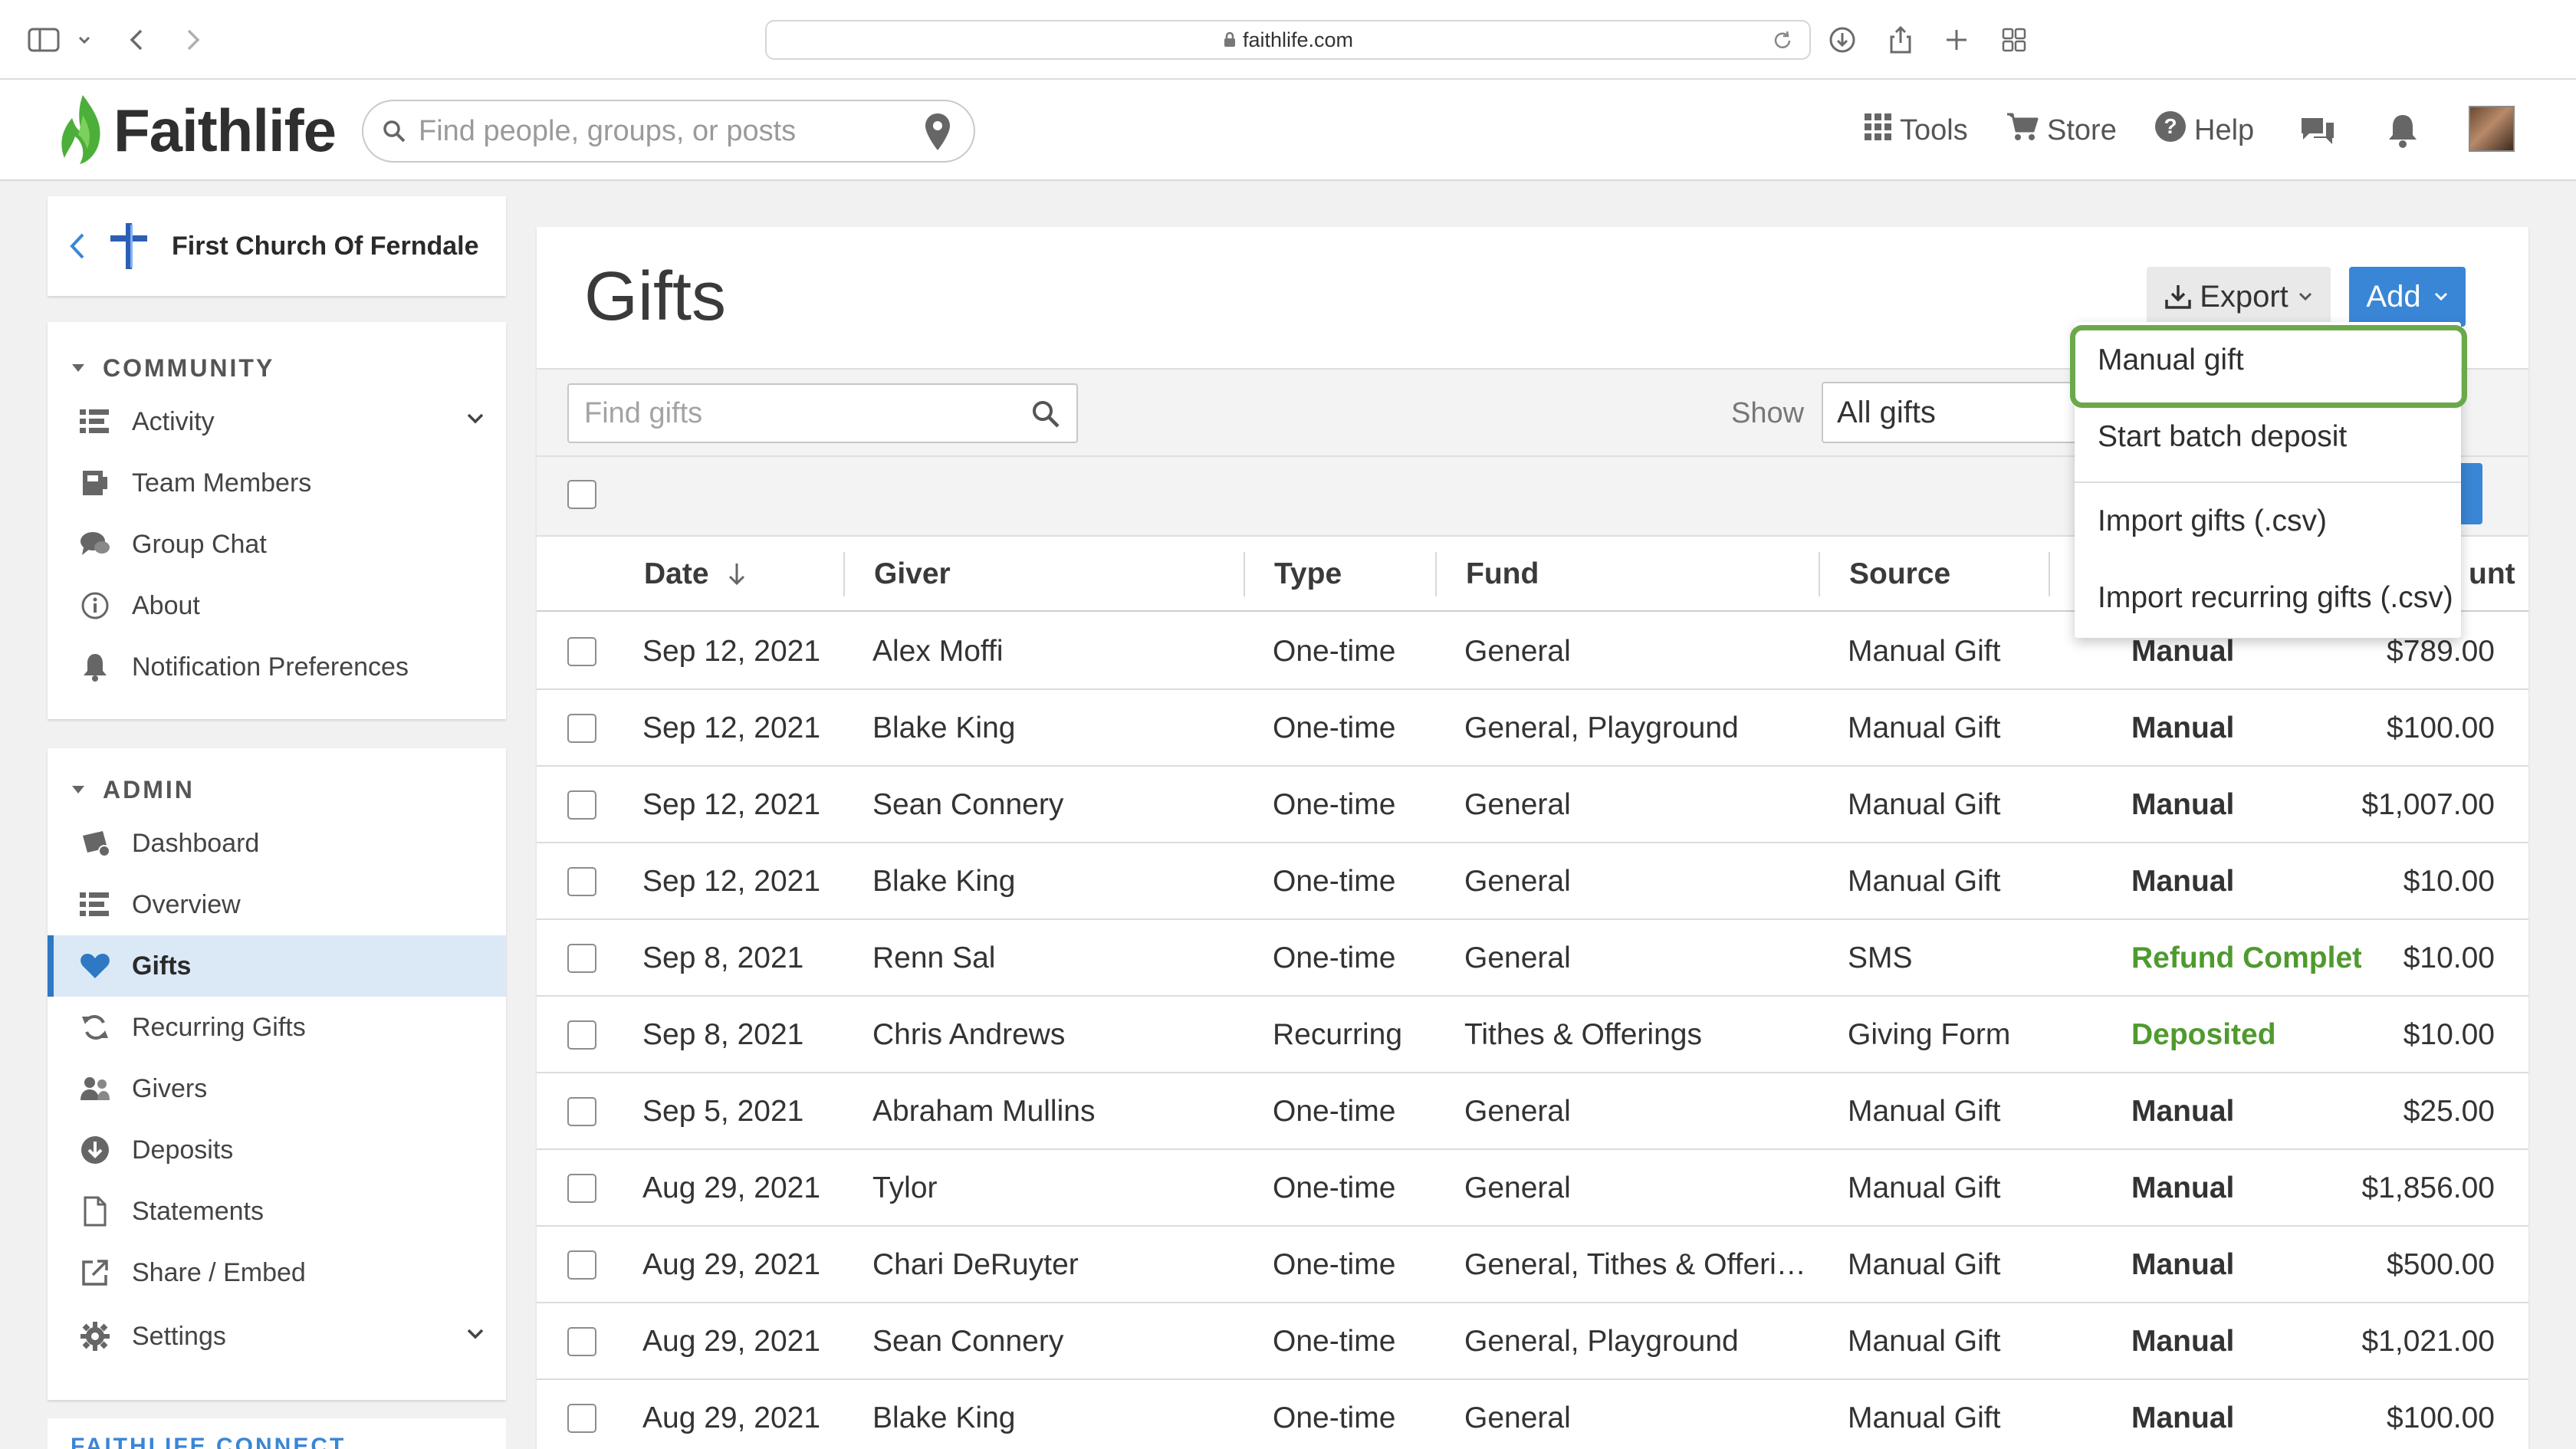 The height and width of the screenshot is (1449, 2576). What do you see at coordinates (696, 574) in the screenshot?
I see `column-date: Date` at bounding box center [696, 574].